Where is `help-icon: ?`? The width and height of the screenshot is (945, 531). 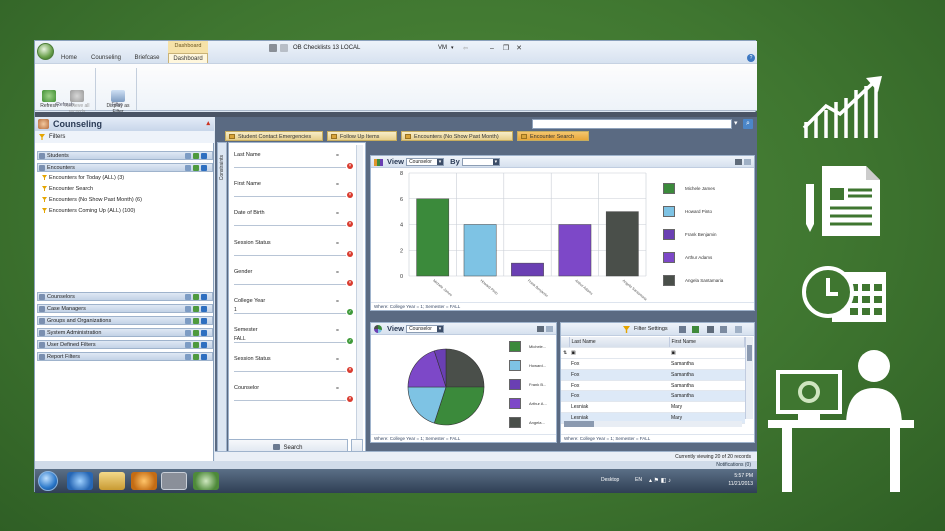 help-icon: ? is located at coordinates (751, 58).